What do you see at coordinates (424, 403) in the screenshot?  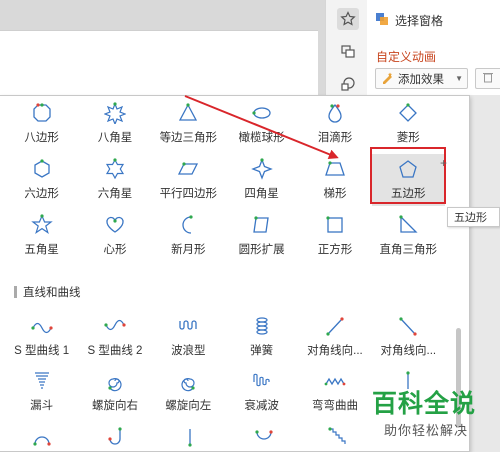 I see `watermark-title: 百科全说` at bounding box center [424, 403].